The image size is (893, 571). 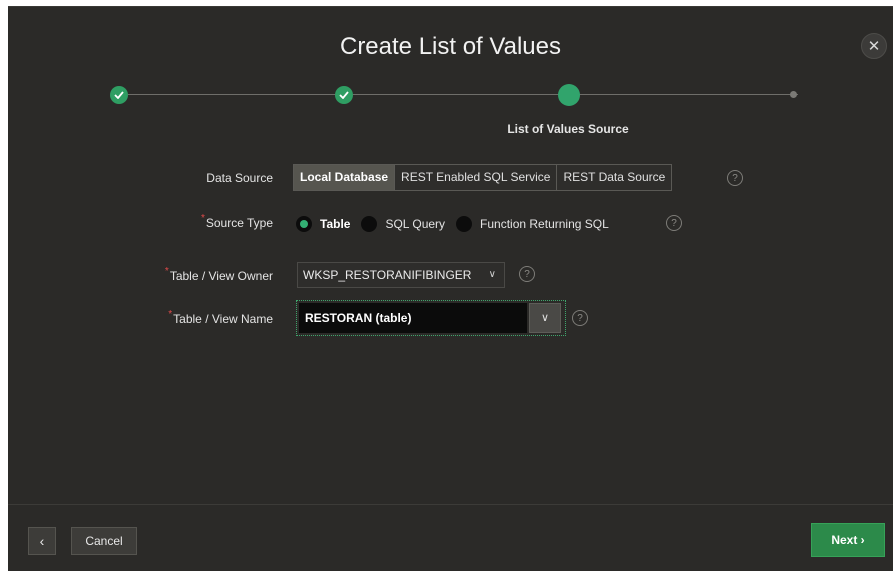 What do you see at coordinates (674, 223) in the screenshot?
I see `source-type-help-icon: ?` at bounding box center [674, 223].